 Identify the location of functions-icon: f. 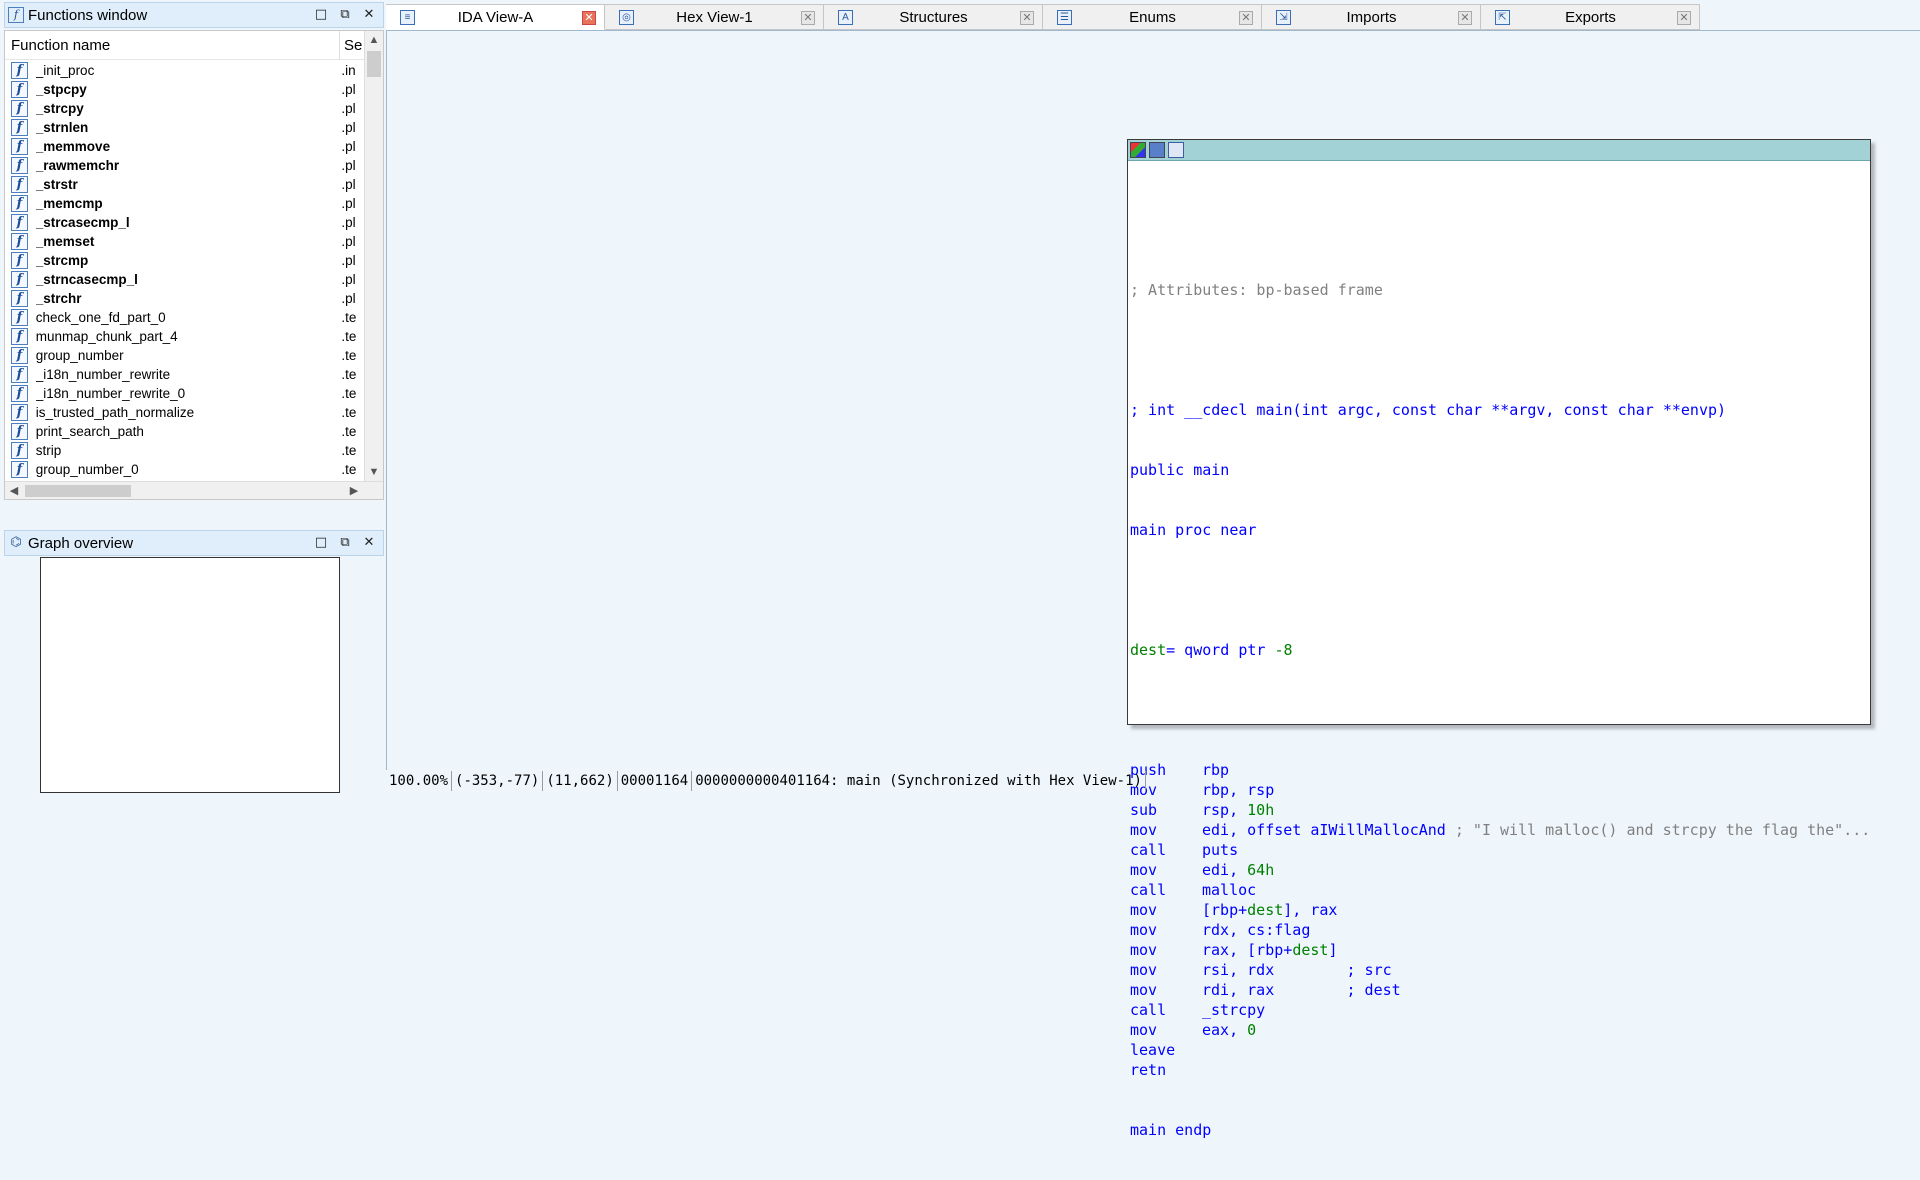
(16, 15).